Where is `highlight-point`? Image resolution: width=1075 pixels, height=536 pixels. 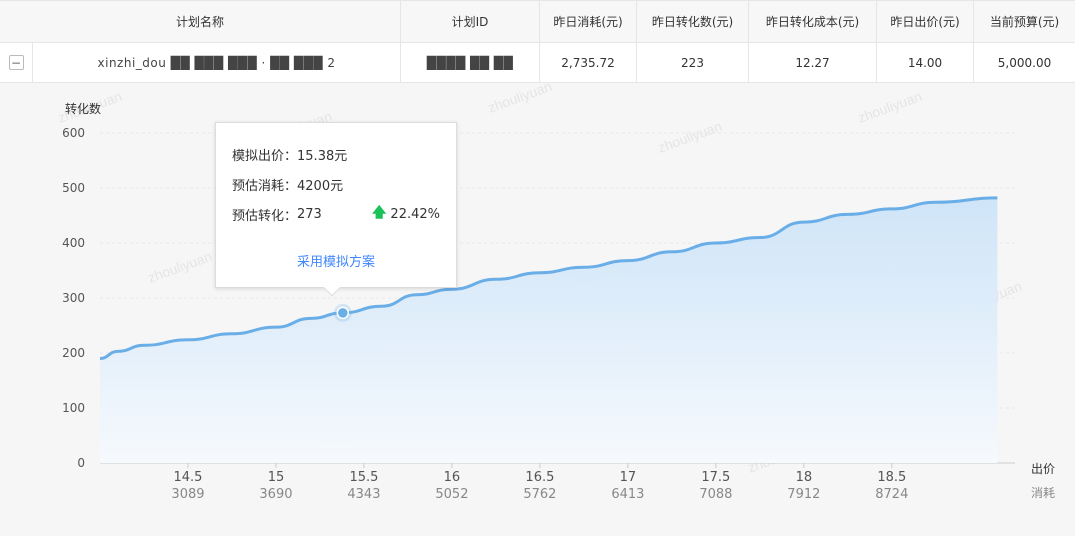
highlight-point is located at coordinates (343, 313).